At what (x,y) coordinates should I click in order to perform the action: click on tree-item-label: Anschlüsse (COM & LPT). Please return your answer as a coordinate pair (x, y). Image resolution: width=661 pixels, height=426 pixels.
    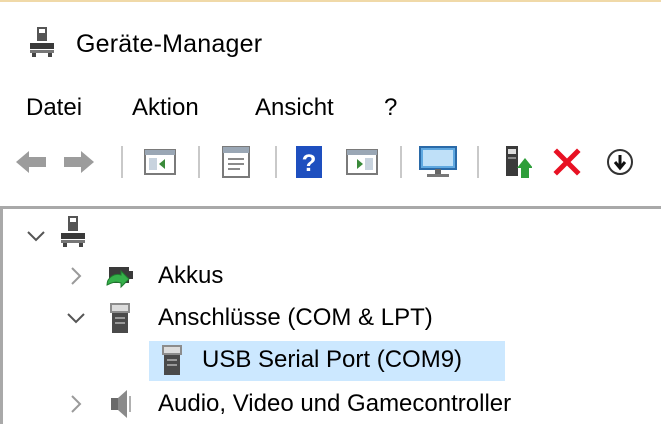
    Looking at the image, I should click on (295, 317).